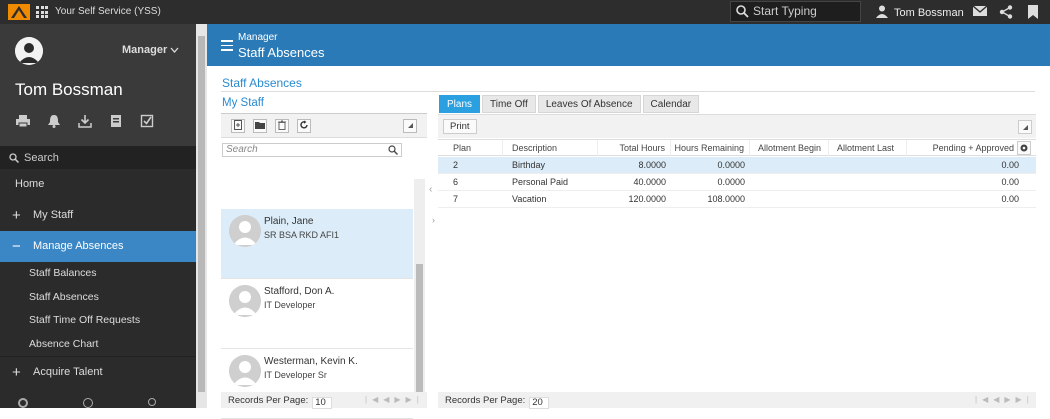 The width and height of the screenshot is (1050, 419). I want to click on staff-search-input: Search, so click(312, 150).